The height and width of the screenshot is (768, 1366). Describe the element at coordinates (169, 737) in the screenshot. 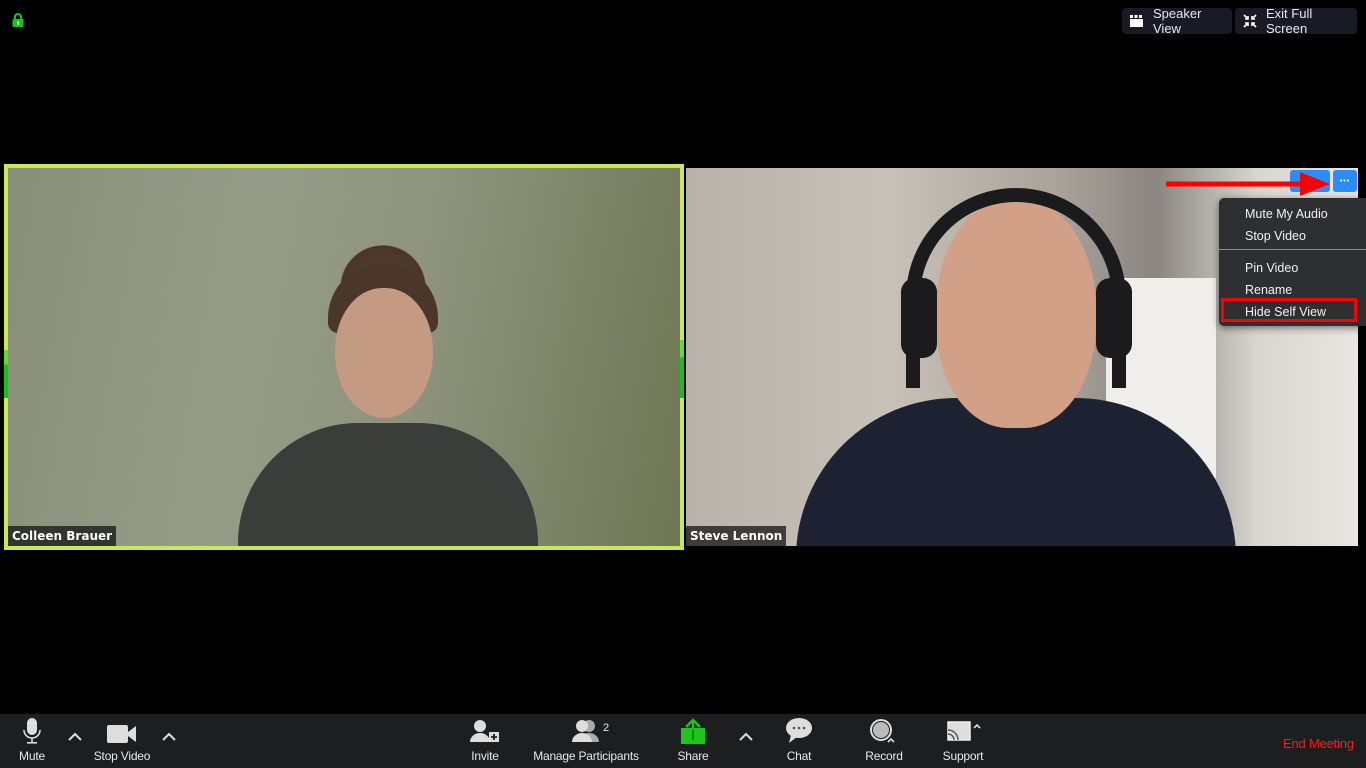

I see `video-options-caret-icon` at that location.